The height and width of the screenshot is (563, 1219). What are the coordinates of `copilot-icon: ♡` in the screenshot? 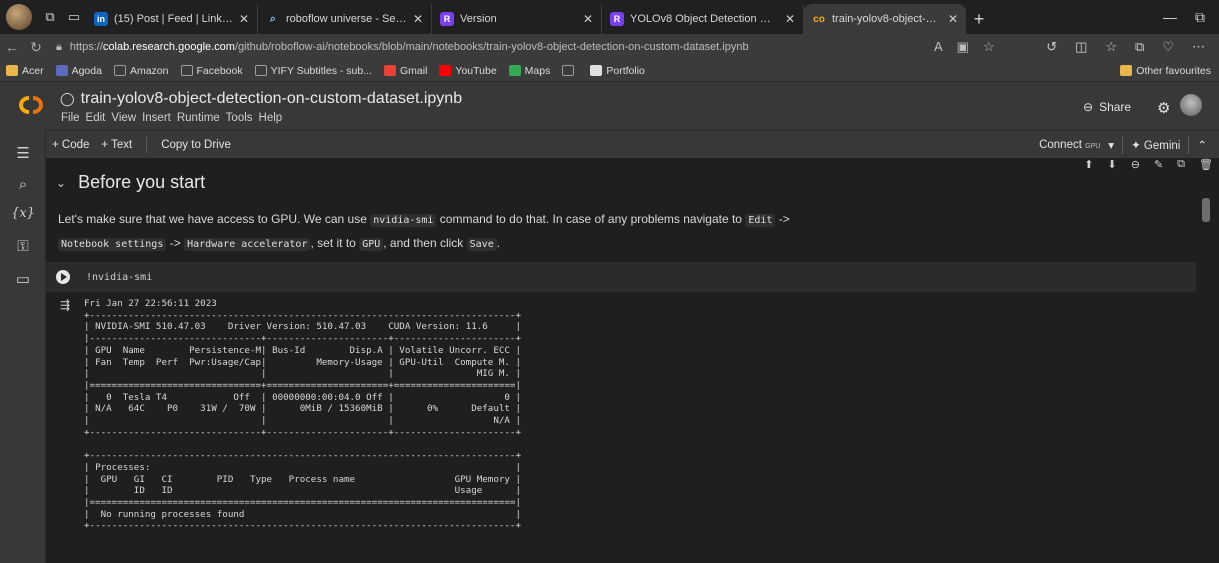 It's located at (1168, 47).